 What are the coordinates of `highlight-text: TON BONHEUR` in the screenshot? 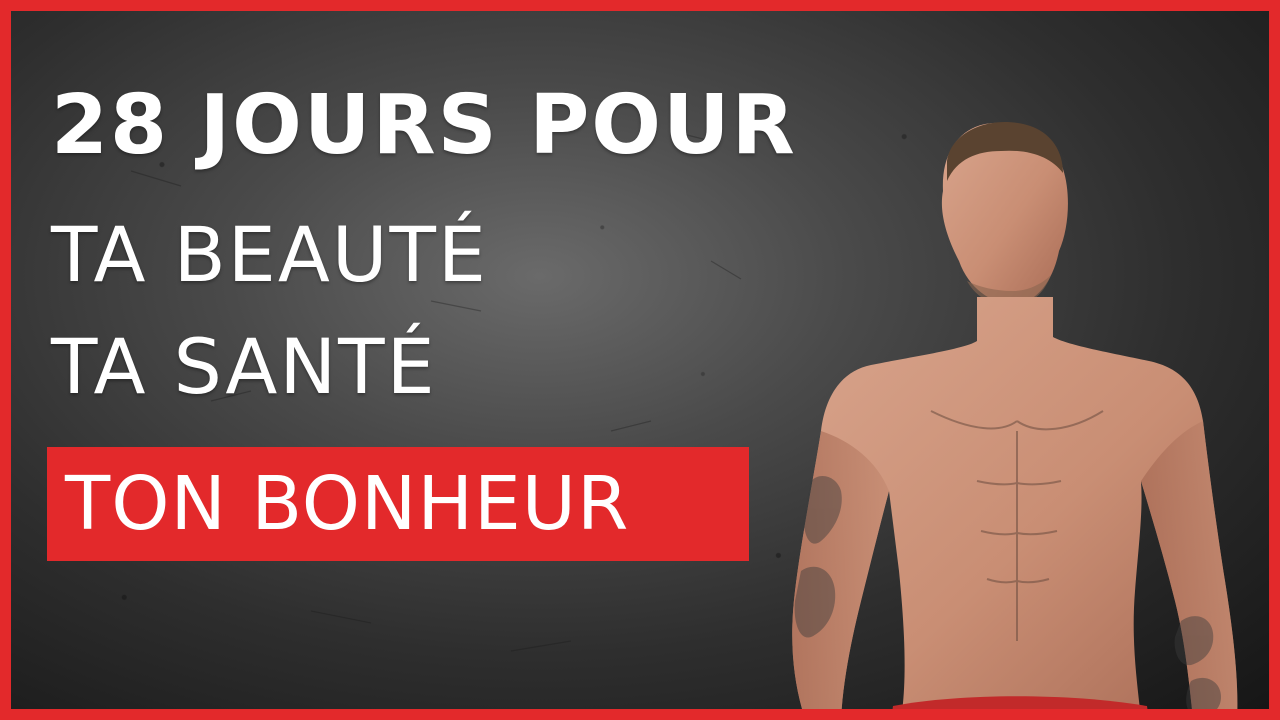 It's located at (347, 504).